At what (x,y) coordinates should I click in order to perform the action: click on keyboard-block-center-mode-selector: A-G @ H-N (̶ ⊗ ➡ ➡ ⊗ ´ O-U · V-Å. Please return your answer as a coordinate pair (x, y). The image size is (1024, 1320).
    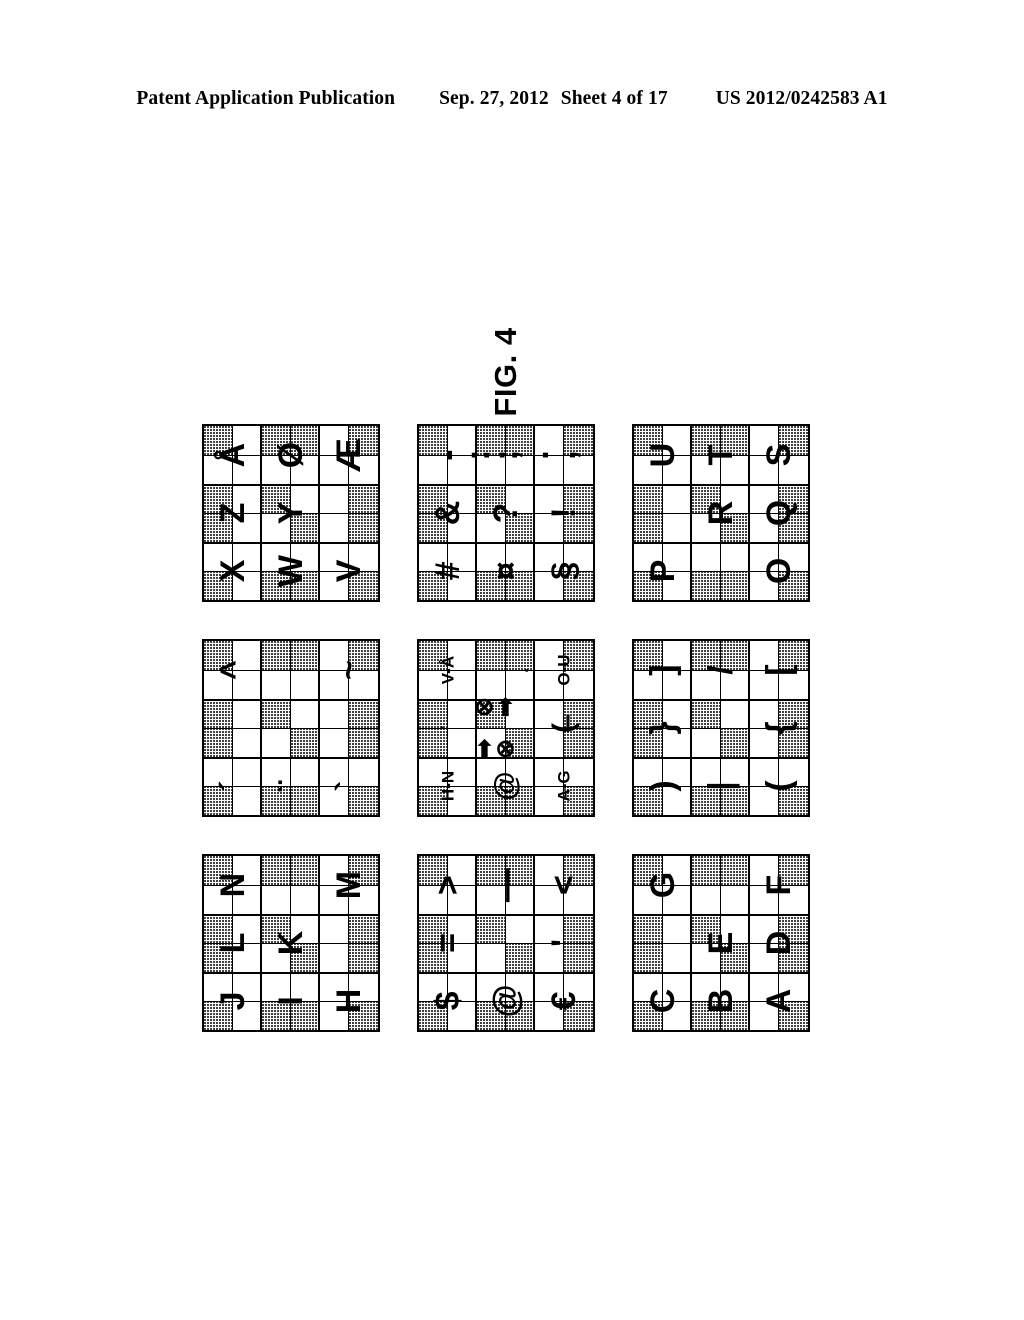
    Looking at the image, I should click on (506, 728).